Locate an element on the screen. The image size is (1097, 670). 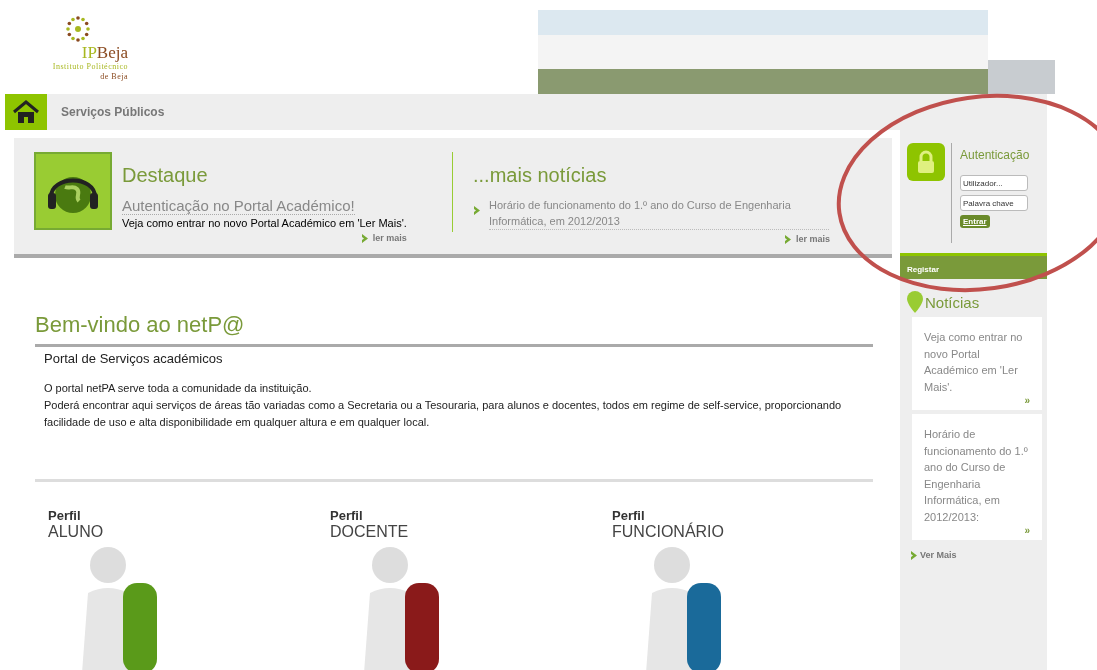
profile-link: Perfil FUNCIONÁRIO is located at coordinates (753, 589).